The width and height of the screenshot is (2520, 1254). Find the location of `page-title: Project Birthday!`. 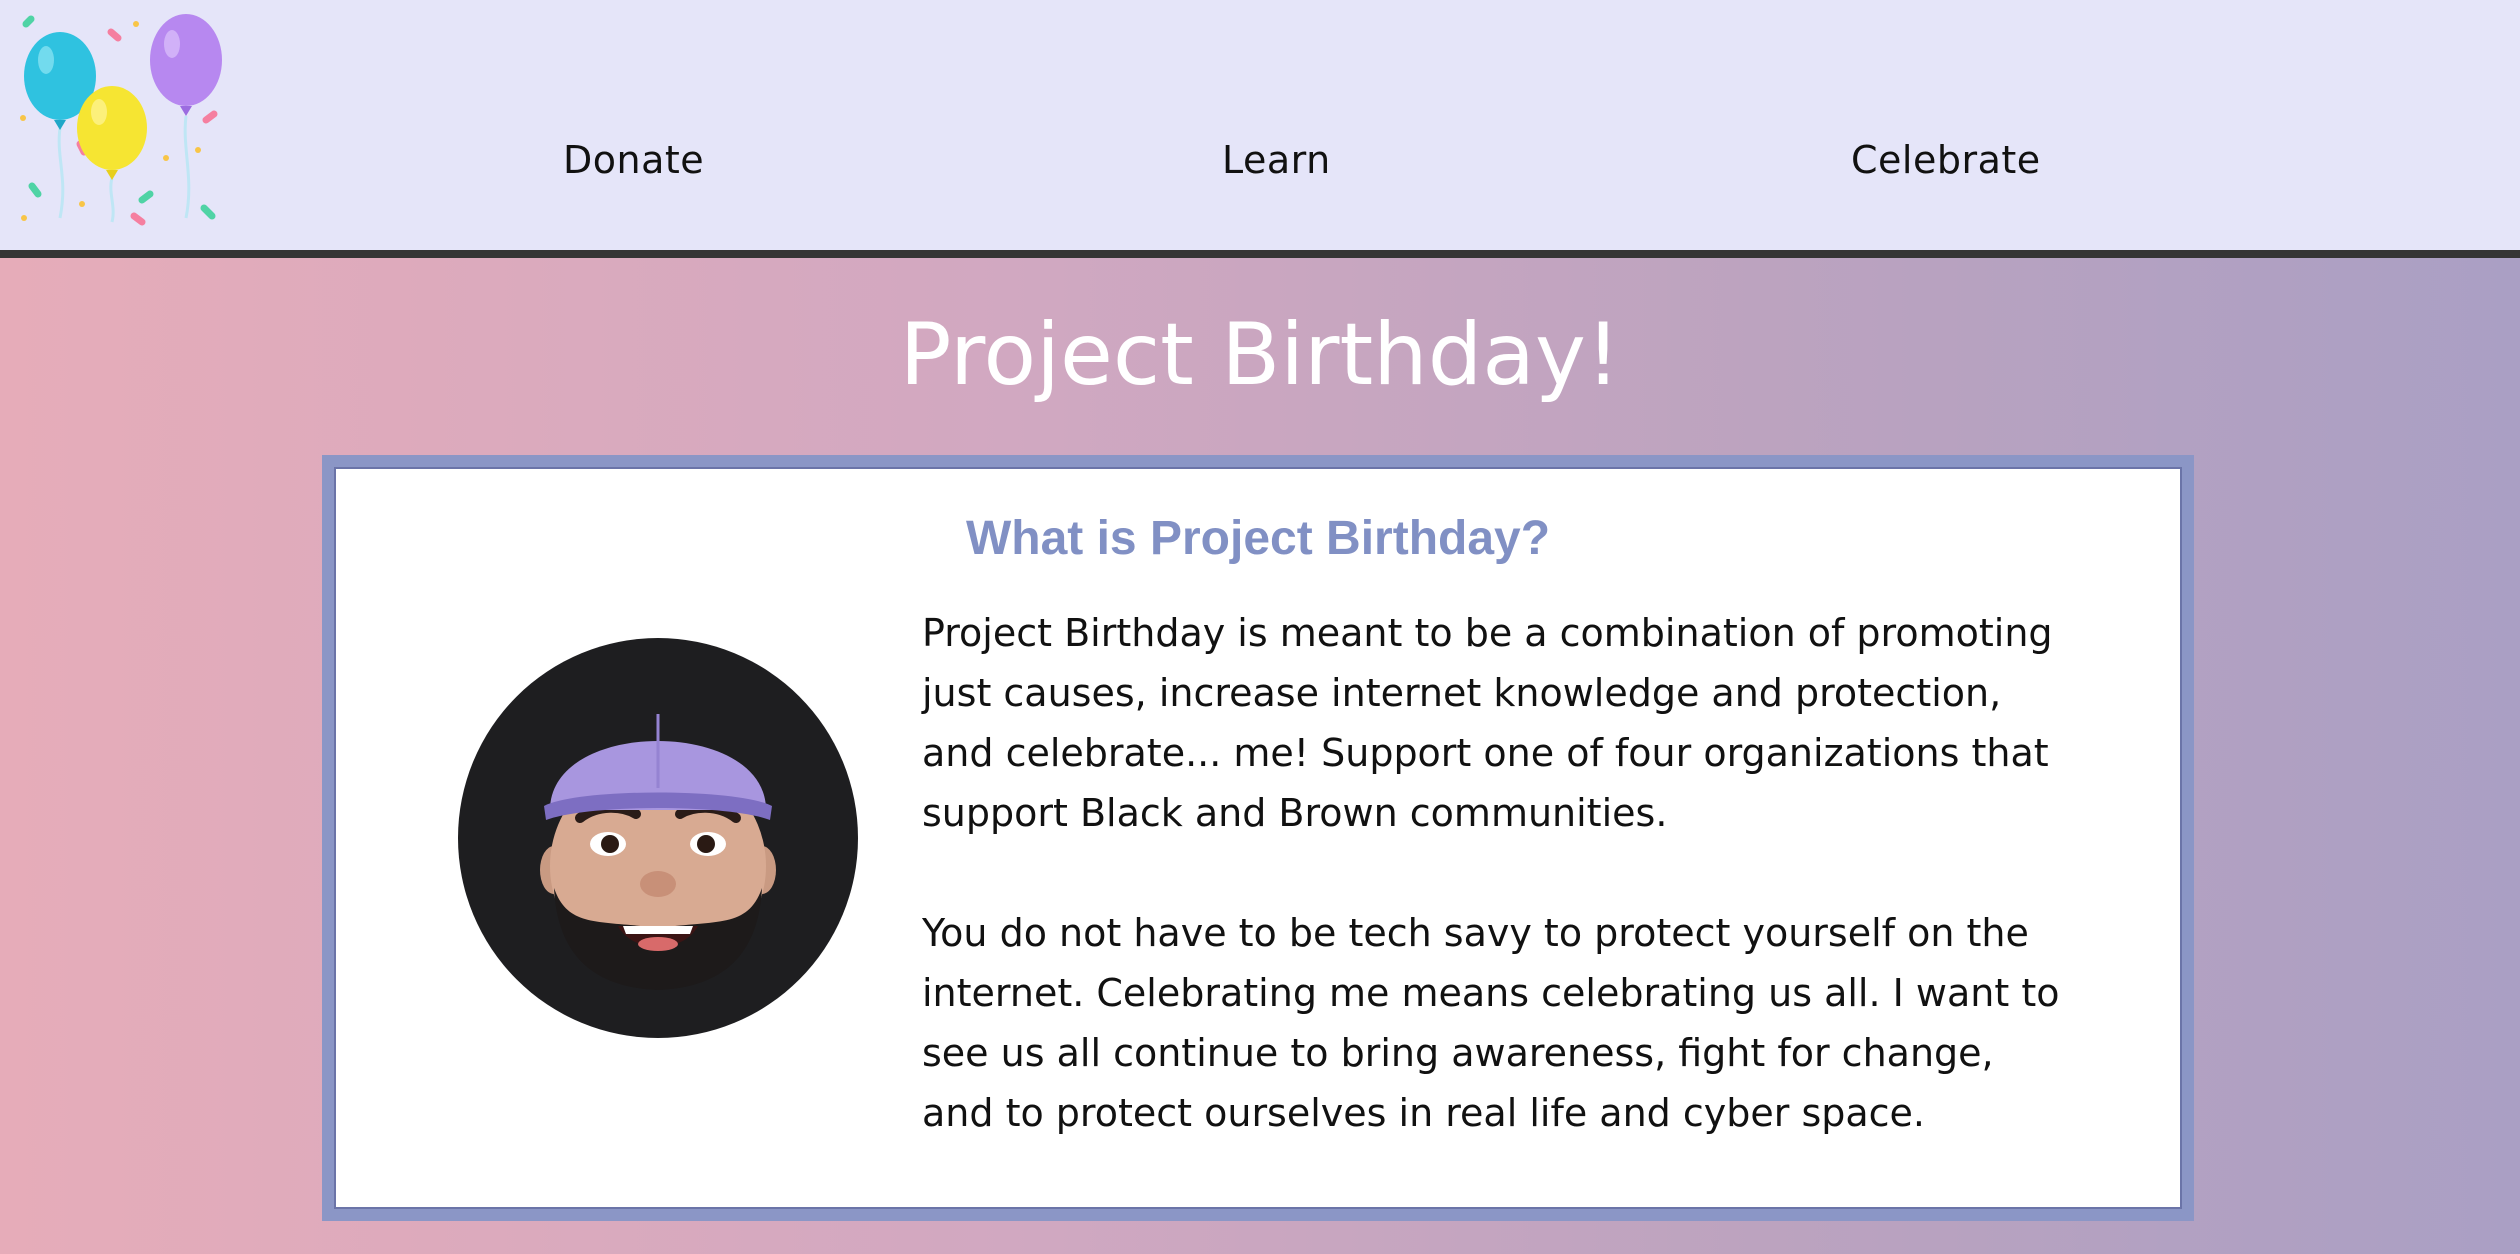

page-title: Project Birthday! is located at coordinates (1260, 355).